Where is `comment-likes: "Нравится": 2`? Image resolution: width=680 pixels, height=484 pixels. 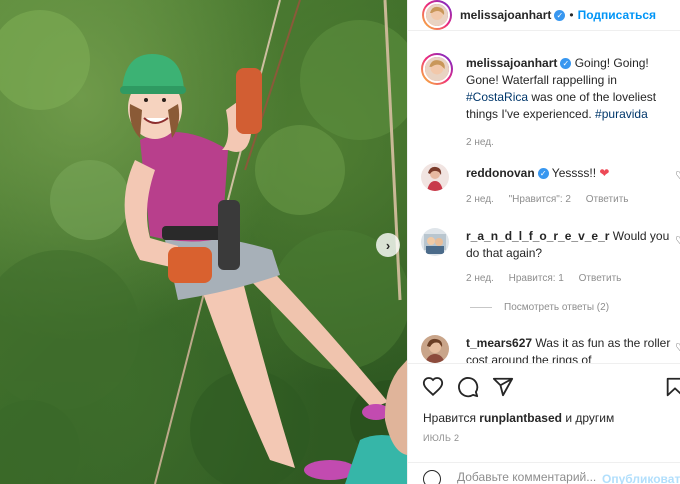 comment-likes: "Нравится": 2 is located at coordinates (540, 199).